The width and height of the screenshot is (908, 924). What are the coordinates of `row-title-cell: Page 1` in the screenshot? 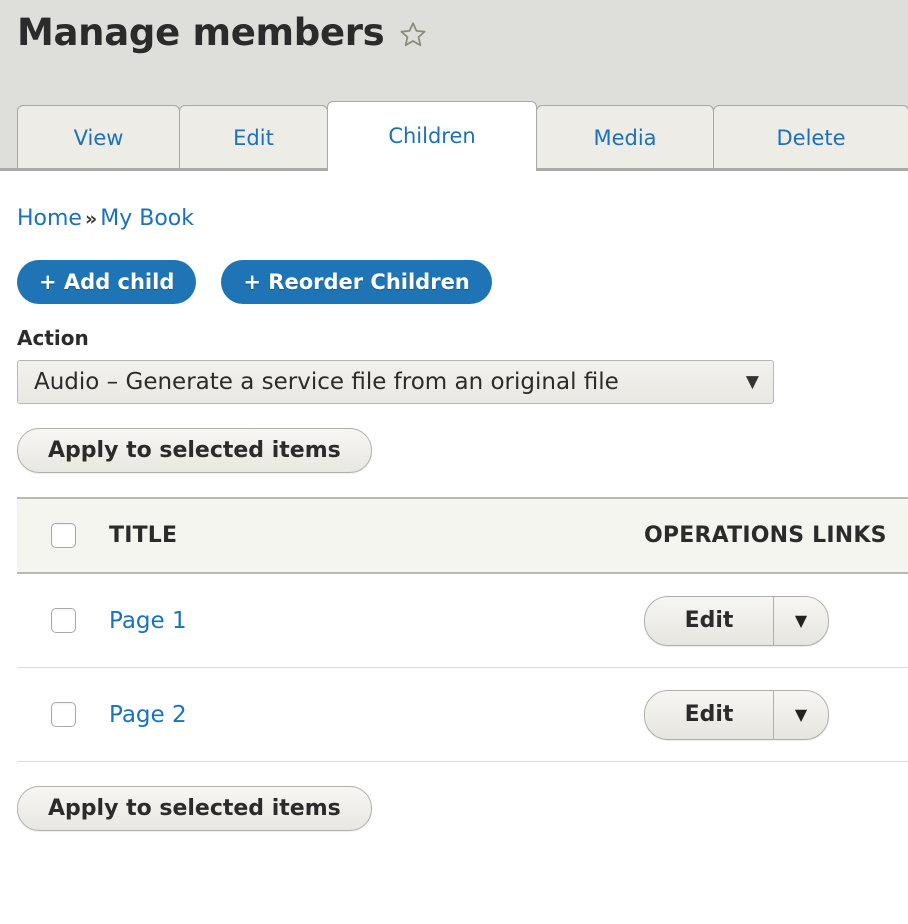 It's located at (360, 621).